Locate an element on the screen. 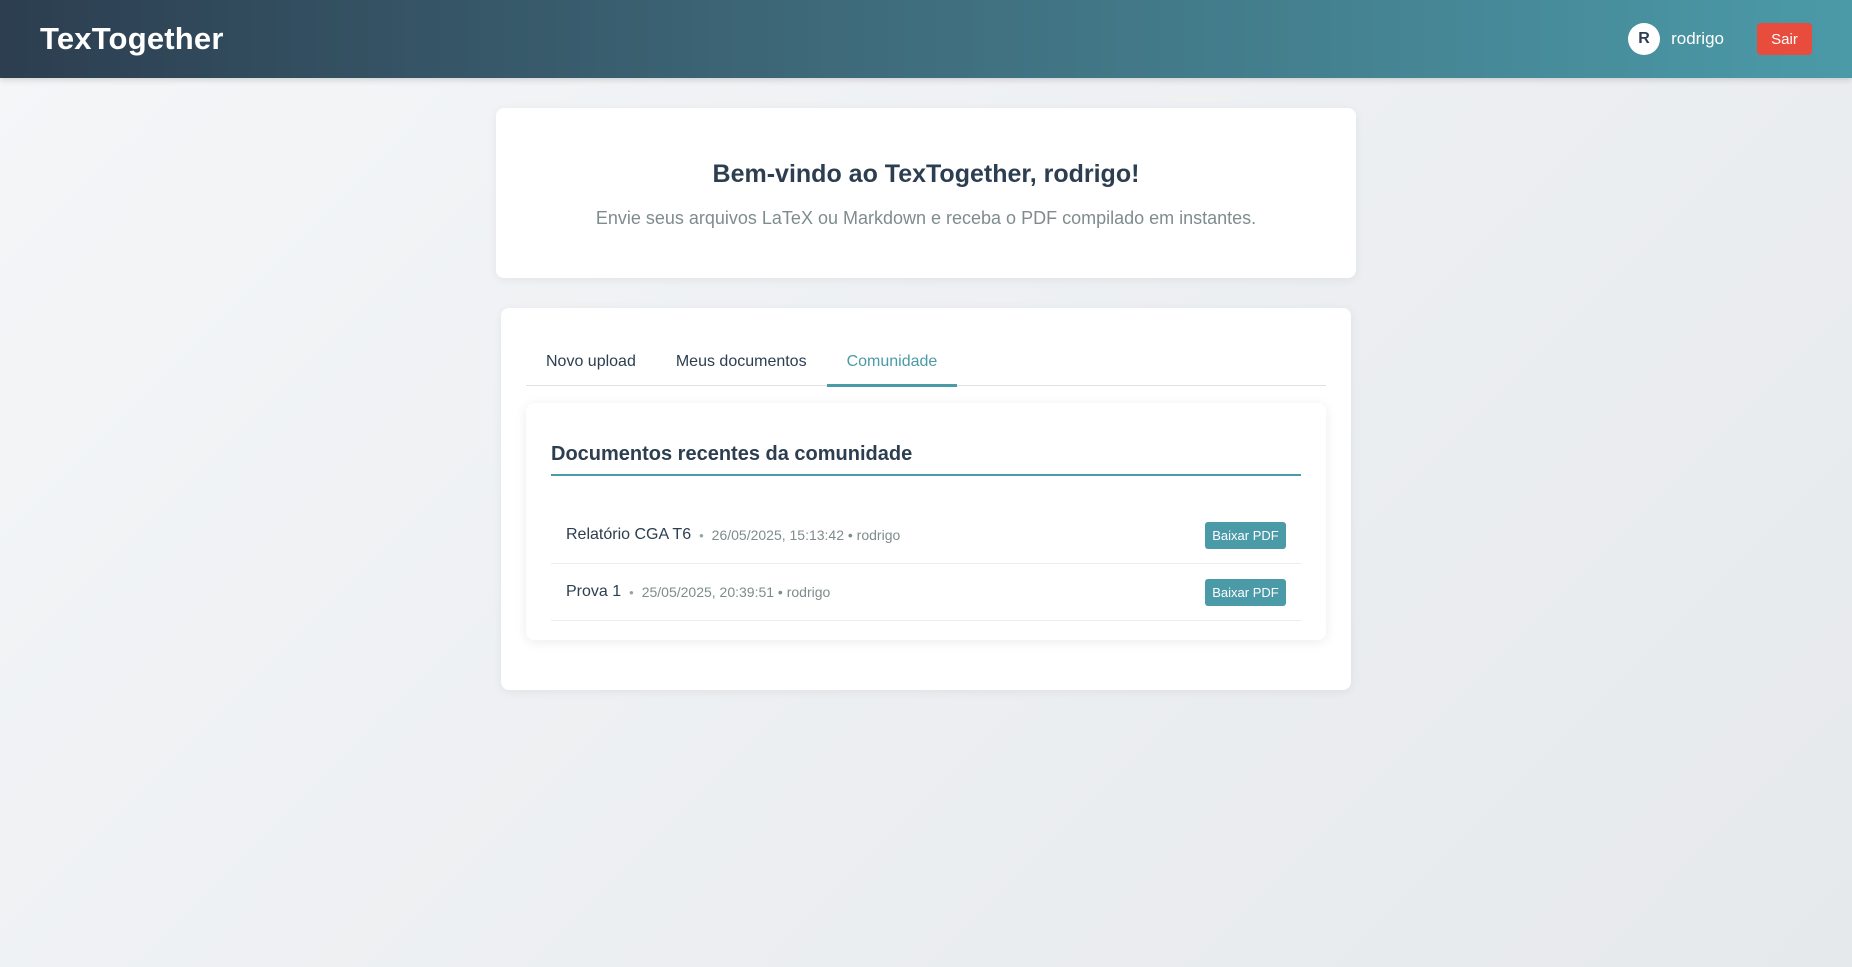 The image size is (1852, 967). logout-button: Sair is located at coordinates (1784, 39).